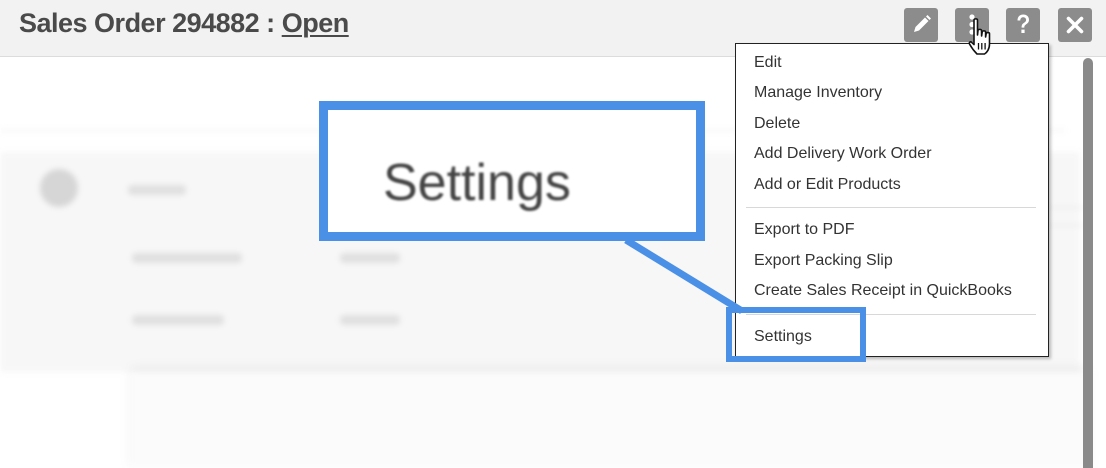 The width and height of the screenshot is (1106, 468). I want to click on help-button, so click(1023, 25).